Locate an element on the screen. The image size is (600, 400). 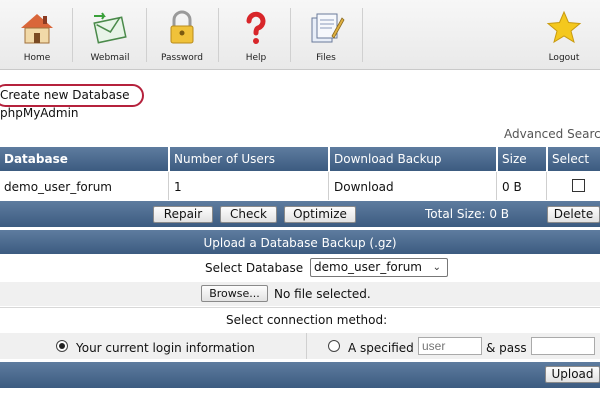
column-header-select: Select is located at coordinates (574, 159).